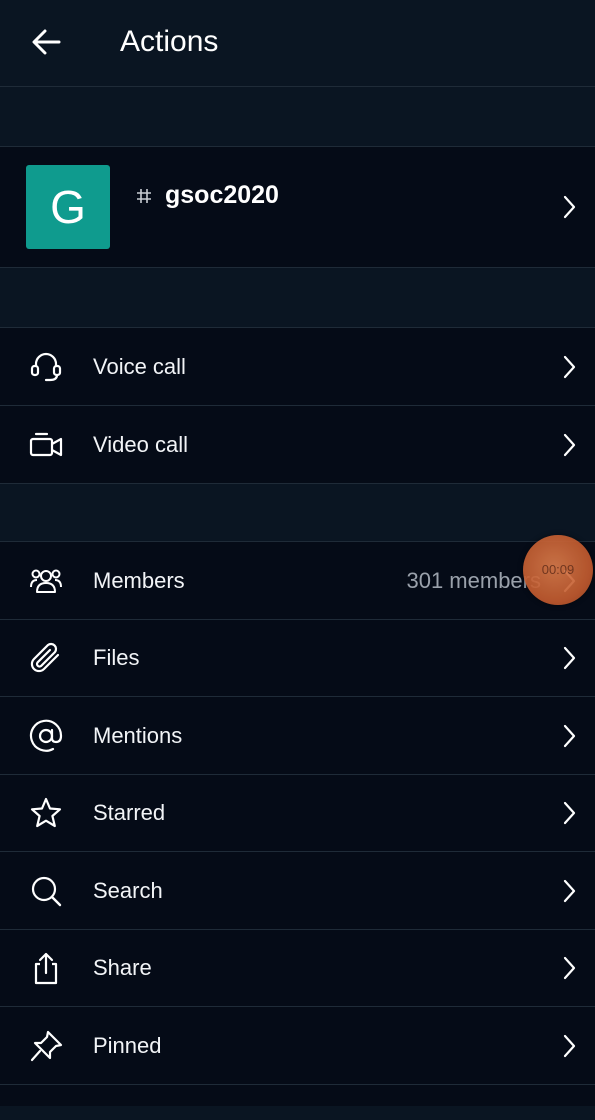 This screenshot has height=1120, width=595. Describe the element at coordinates (144, 196) in the screenshot. I see `hash-icon` at that location.